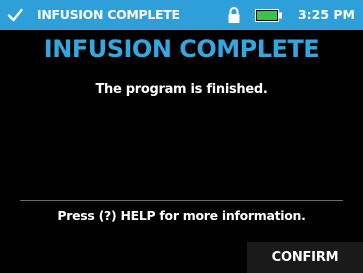 The height and width of the screenshot is (273, 363). I want to click on confirm-button: CONFIRM, so click(305, 257).